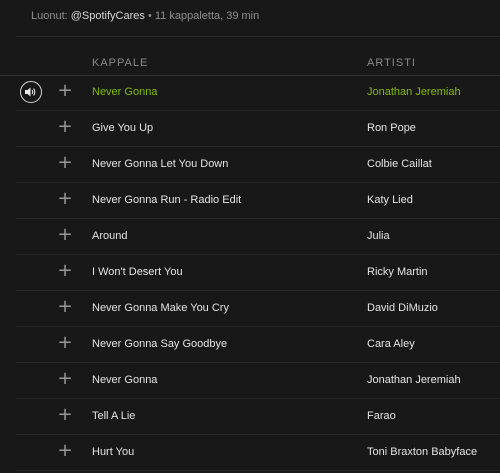  What do you see at coordinates (378, 236) in the screenshot?
I see `track-artist: Julia` at bounding box center [378, 236].